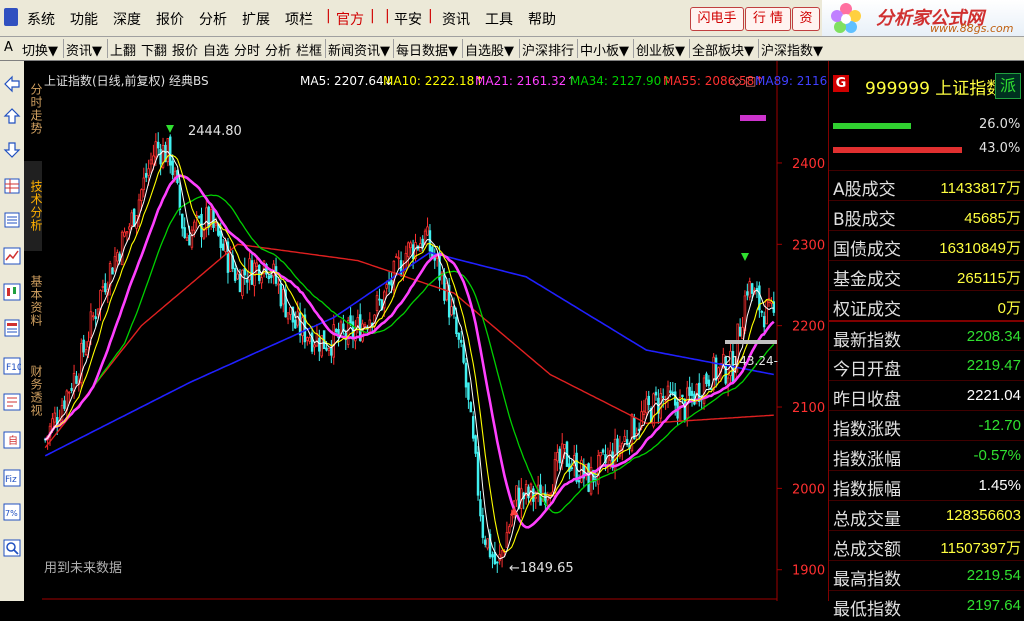 The image size is (1024, 621). Describe the element at coordinates (33, 109) in the screenshot. I see `tab-intraday: 分时走势` at that location.